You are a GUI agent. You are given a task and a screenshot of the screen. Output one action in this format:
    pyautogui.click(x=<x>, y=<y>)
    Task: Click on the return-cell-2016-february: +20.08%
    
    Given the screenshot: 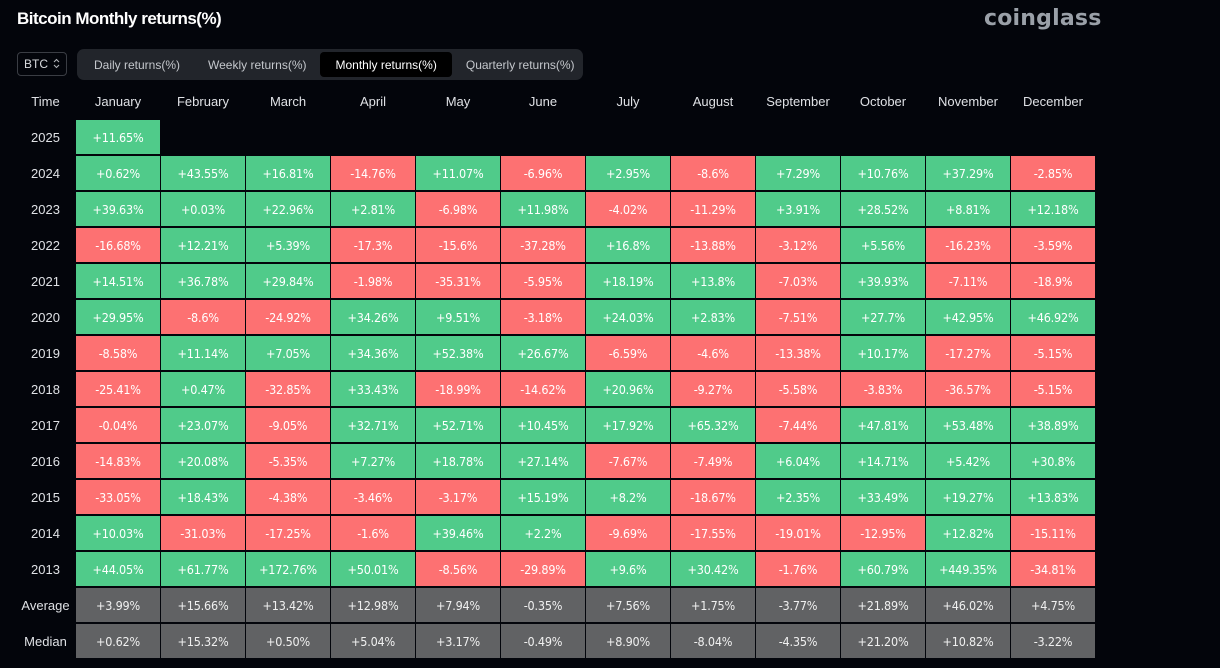 What is the action you would take?
    pyautogui.click(x=203, y=461)
    